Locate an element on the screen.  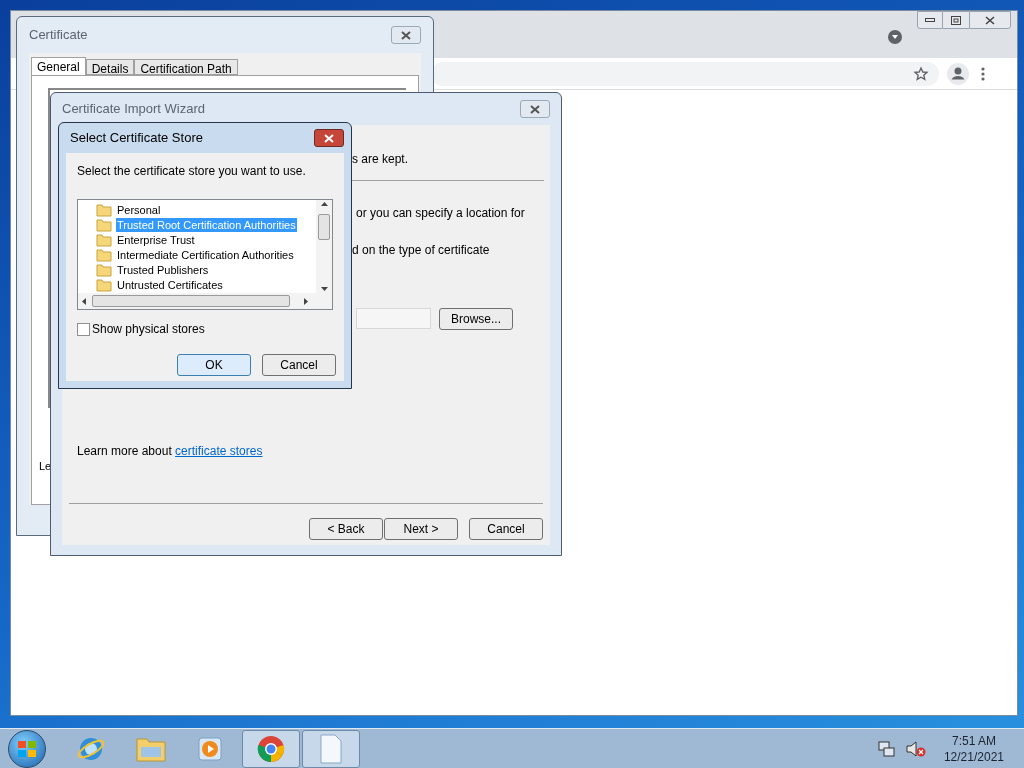
instruction-text: d on the type of certificate is located at coordinates (421, 250).